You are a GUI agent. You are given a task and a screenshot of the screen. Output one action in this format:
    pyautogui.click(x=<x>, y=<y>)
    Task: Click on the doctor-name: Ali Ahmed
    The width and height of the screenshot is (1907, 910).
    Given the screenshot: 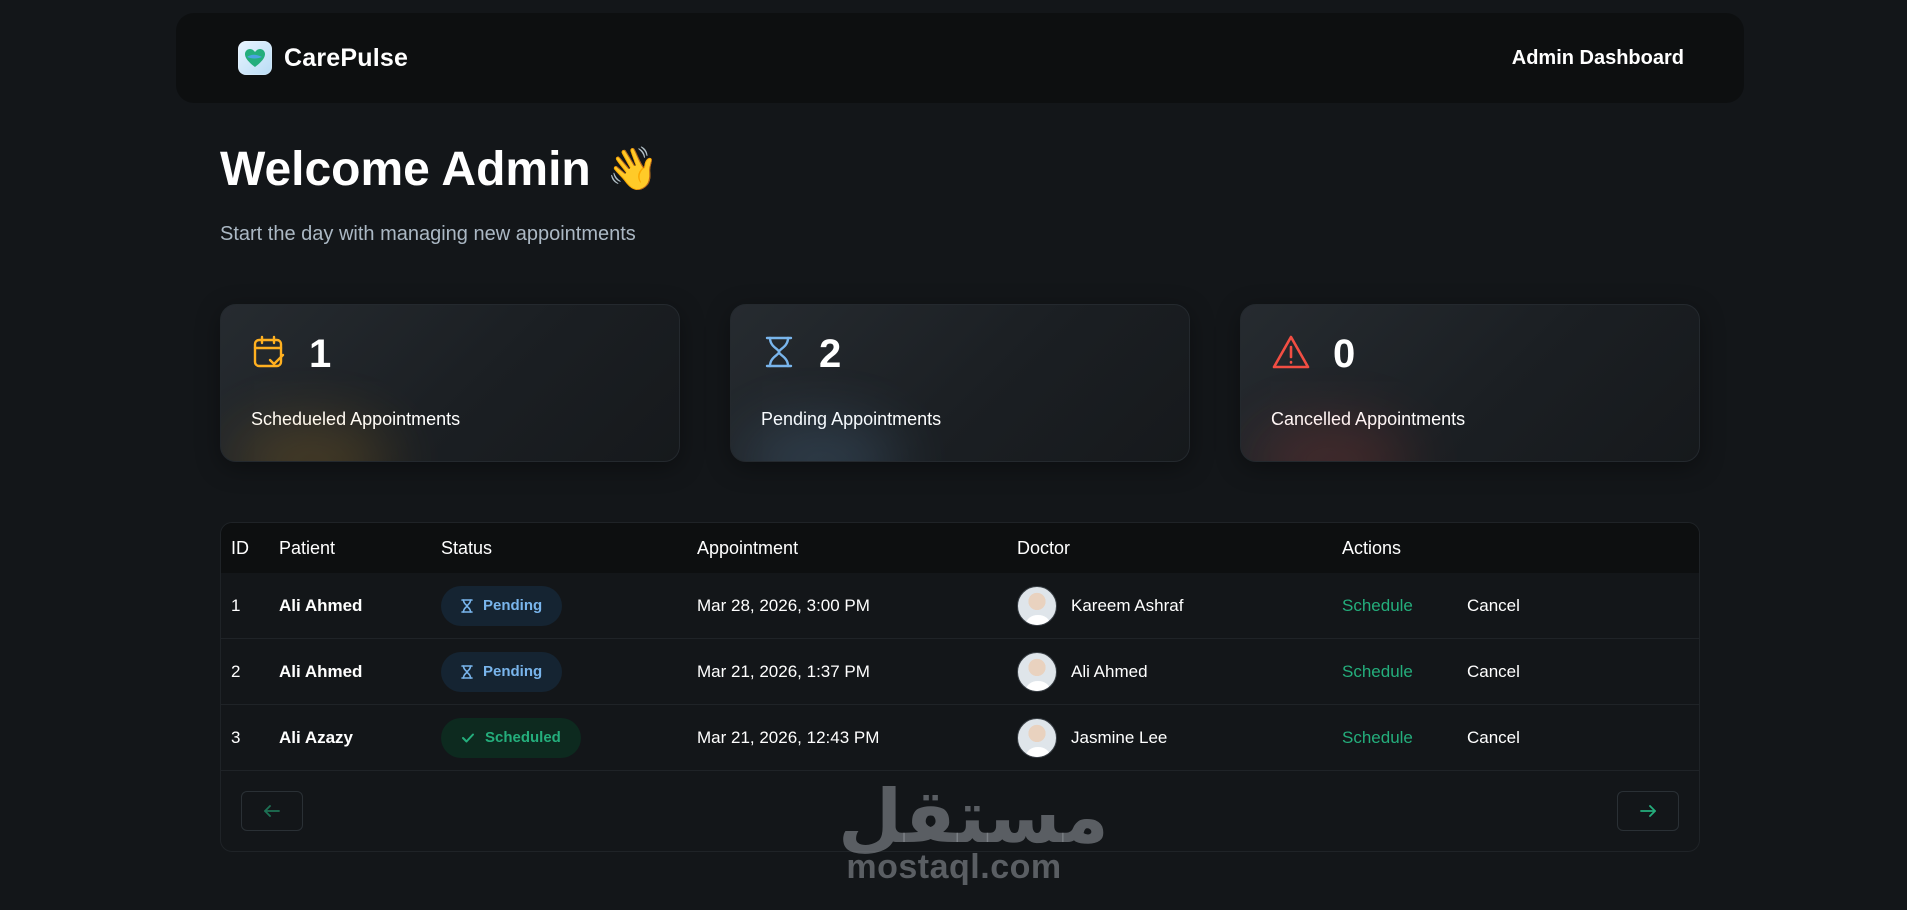 What is the action you would take?
    pyautogui.click(x=1109, y=671)
    